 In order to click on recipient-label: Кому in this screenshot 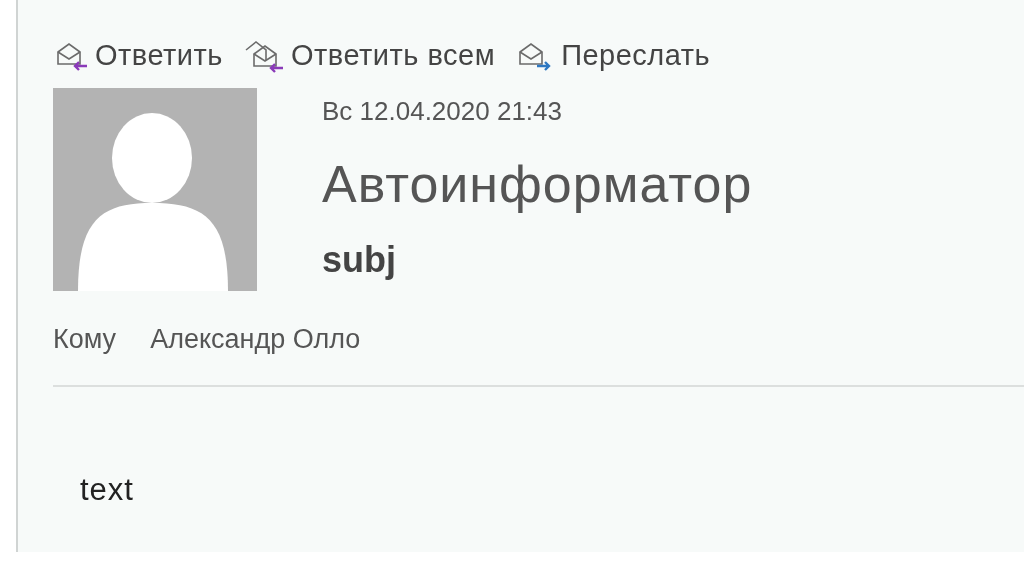, I will do `click(85, 339)`.